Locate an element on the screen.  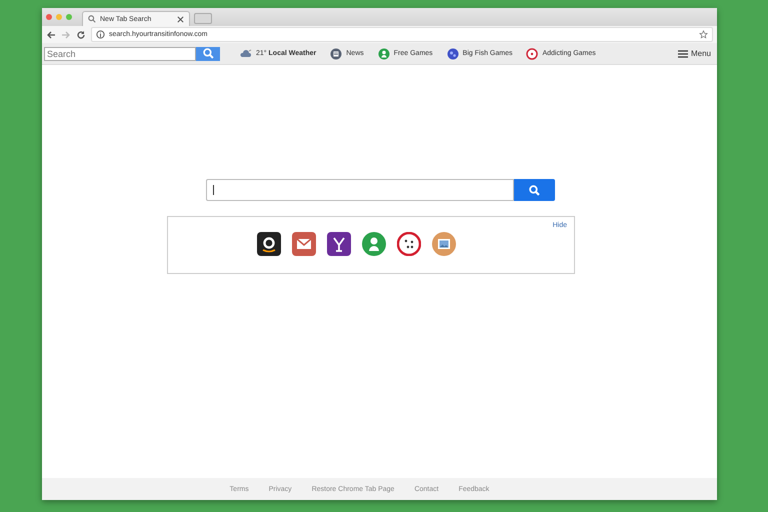
dice-shortcut-icon is located at coordinates (408, 244).